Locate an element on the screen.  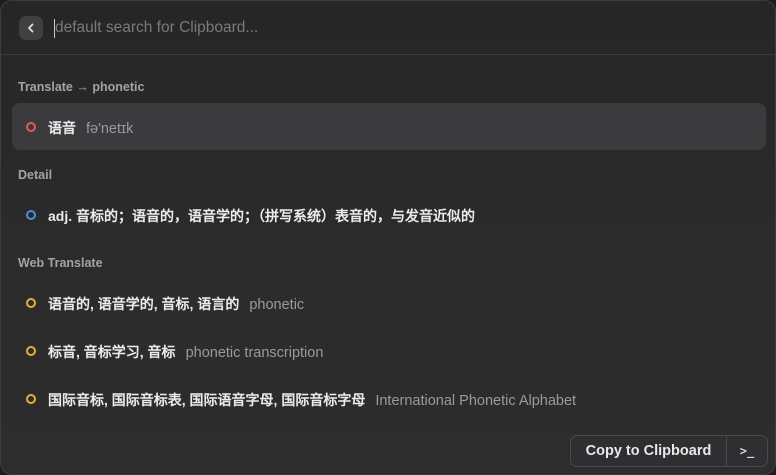
section-title-web-translate: Web Translate is located at coordinates (60, 263).